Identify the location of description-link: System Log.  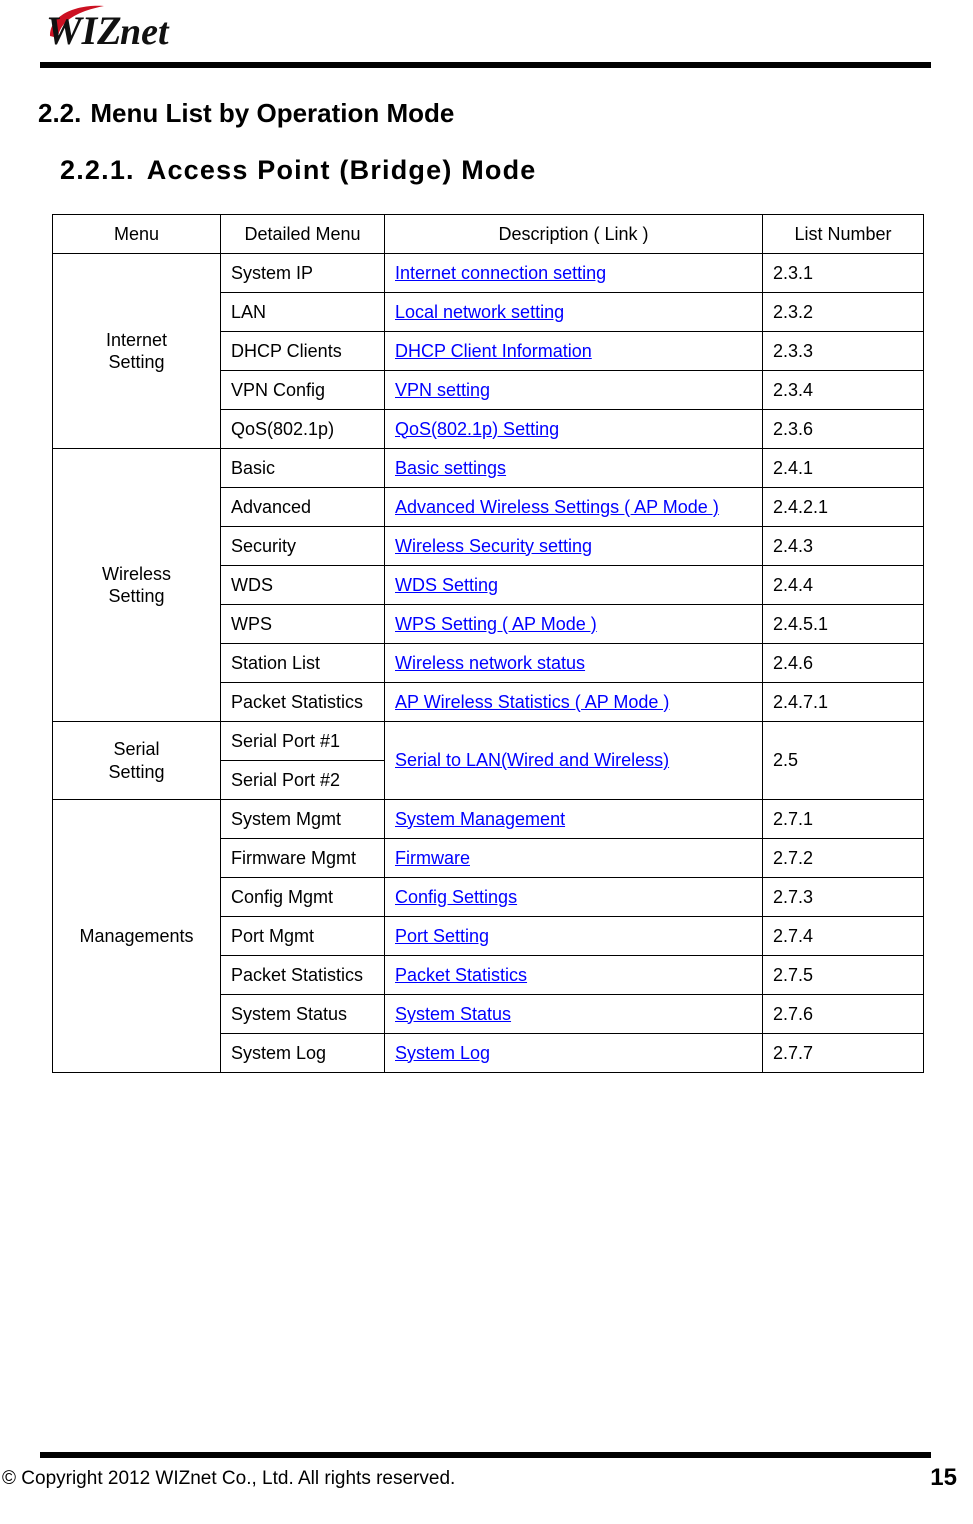
(442, 1053).